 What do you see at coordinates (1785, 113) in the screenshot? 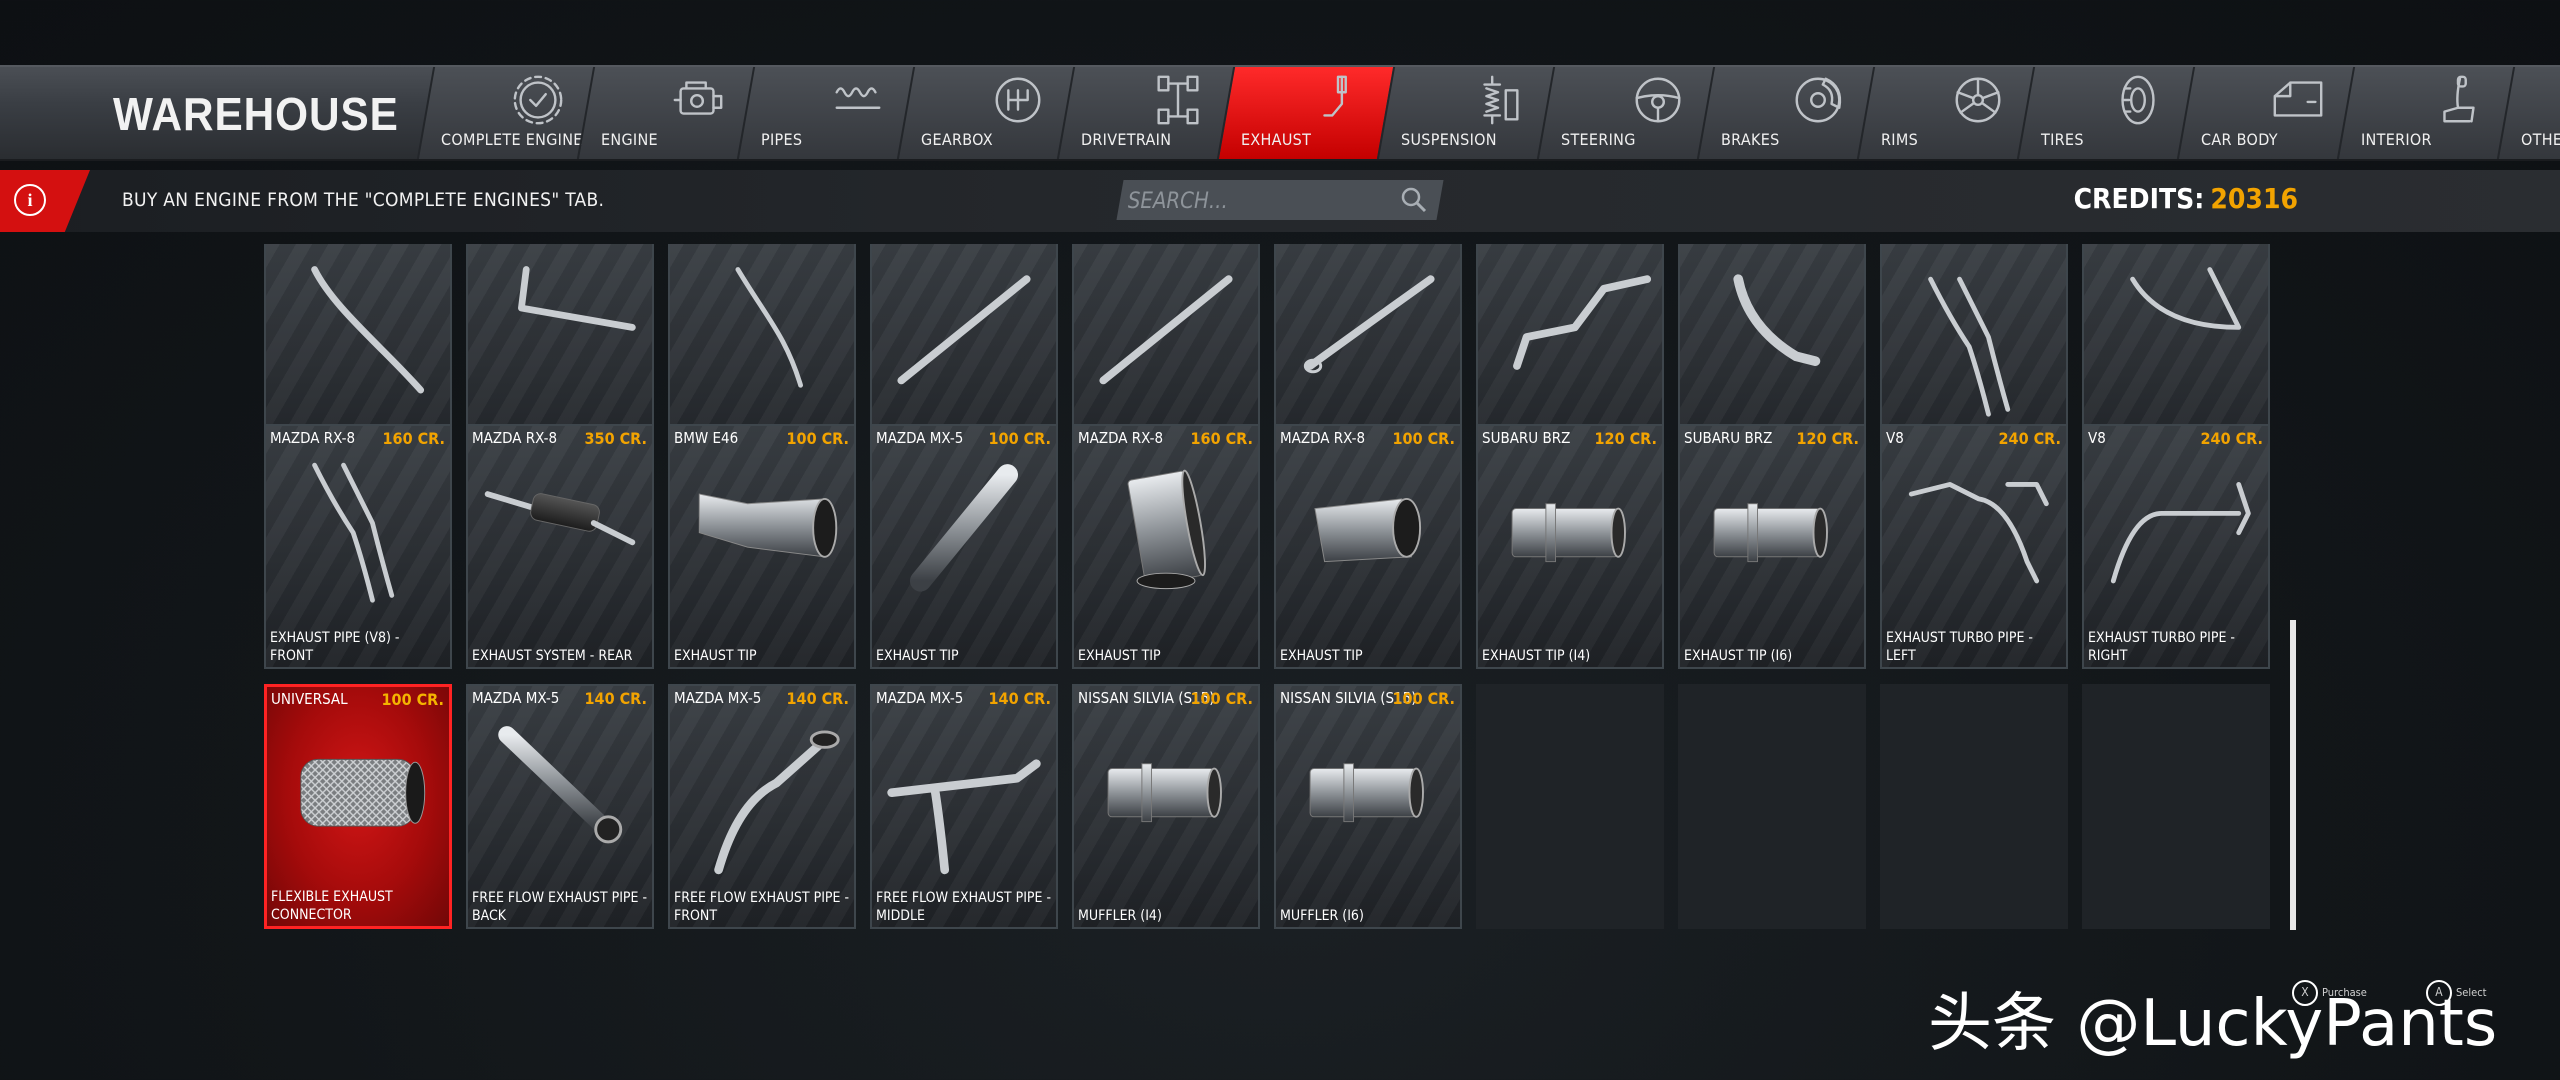
I see `tab-brakes: BRAKES` at bounding box center [1785, 113].